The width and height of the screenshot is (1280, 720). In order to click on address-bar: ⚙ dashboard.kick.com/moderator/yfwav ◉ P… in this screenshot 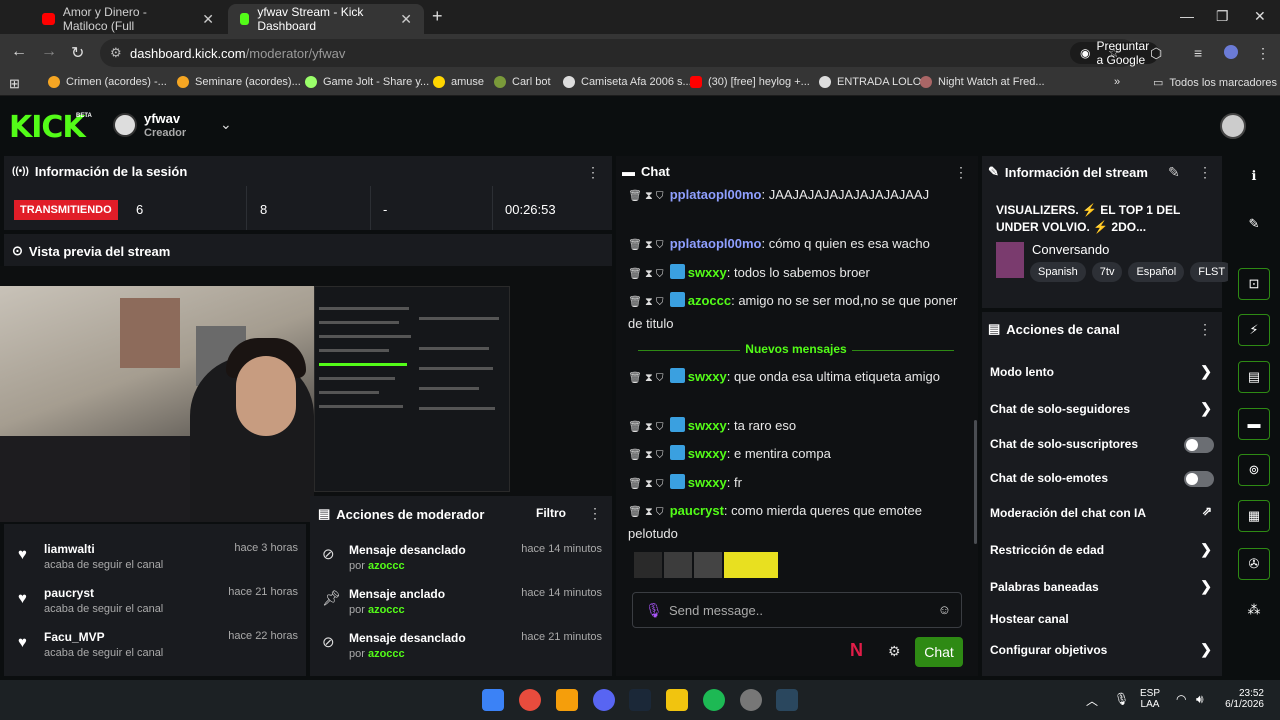, I will do `click(630, 53)`.